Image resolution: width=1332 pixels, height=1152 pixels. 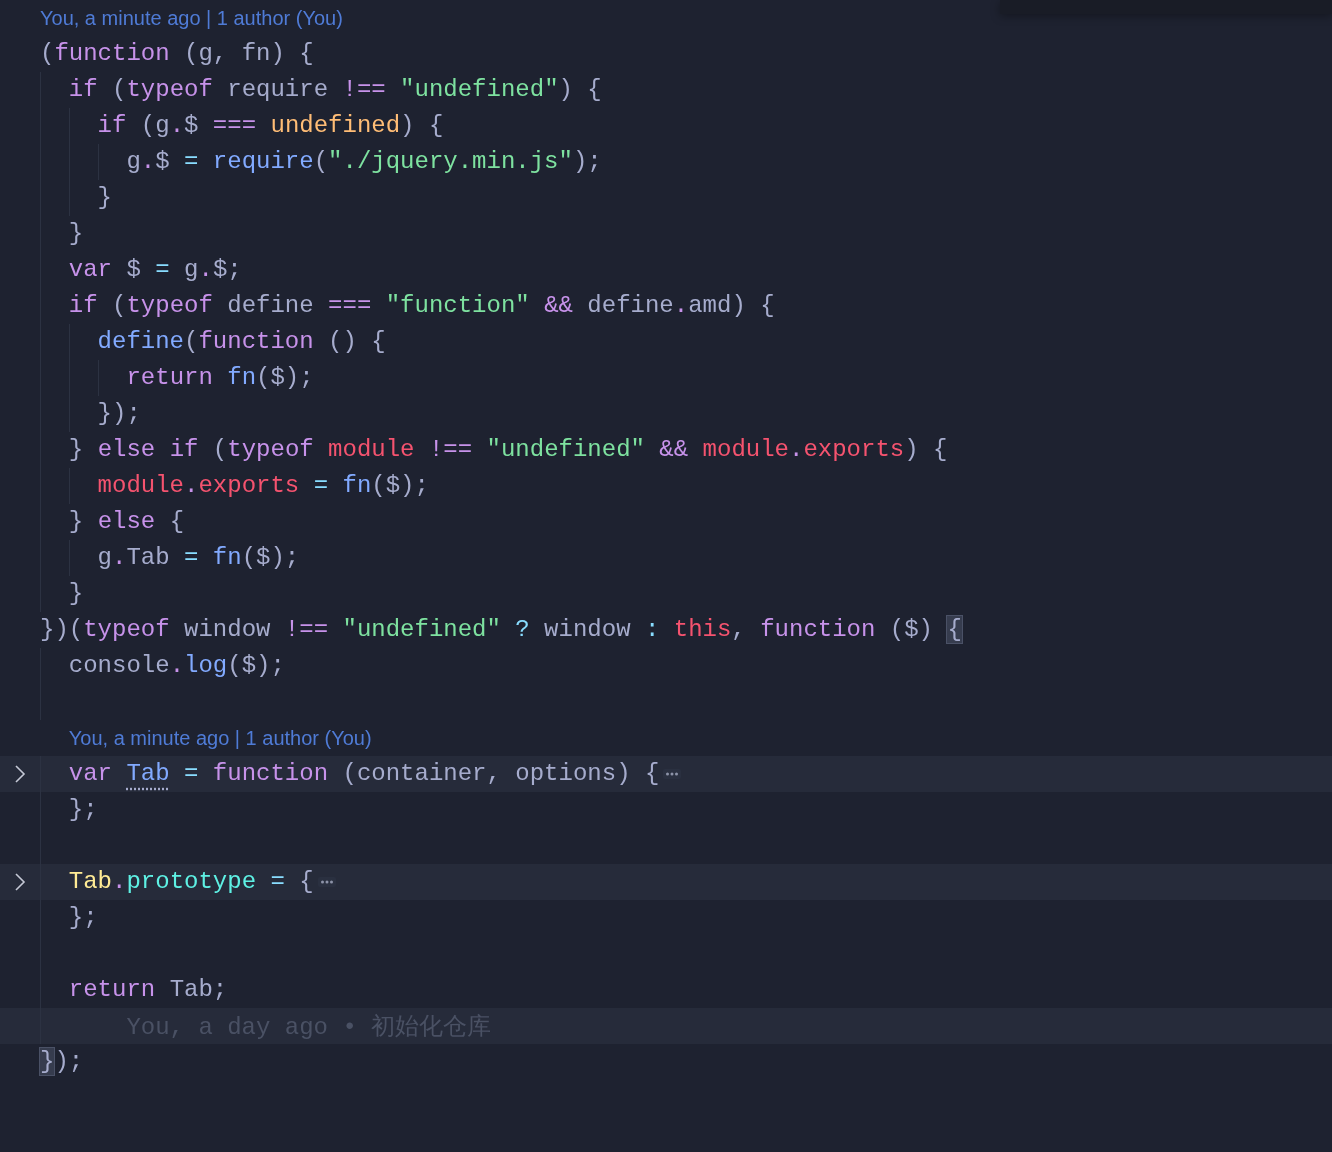 I want to click on code-line: g.Tab = fn($);, so click(x=198, y=558).